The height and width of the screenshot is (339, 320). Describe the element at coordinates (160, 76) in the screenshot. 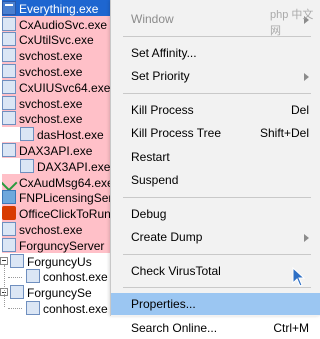

I see `menu-item-label: Set Priority` at that location.